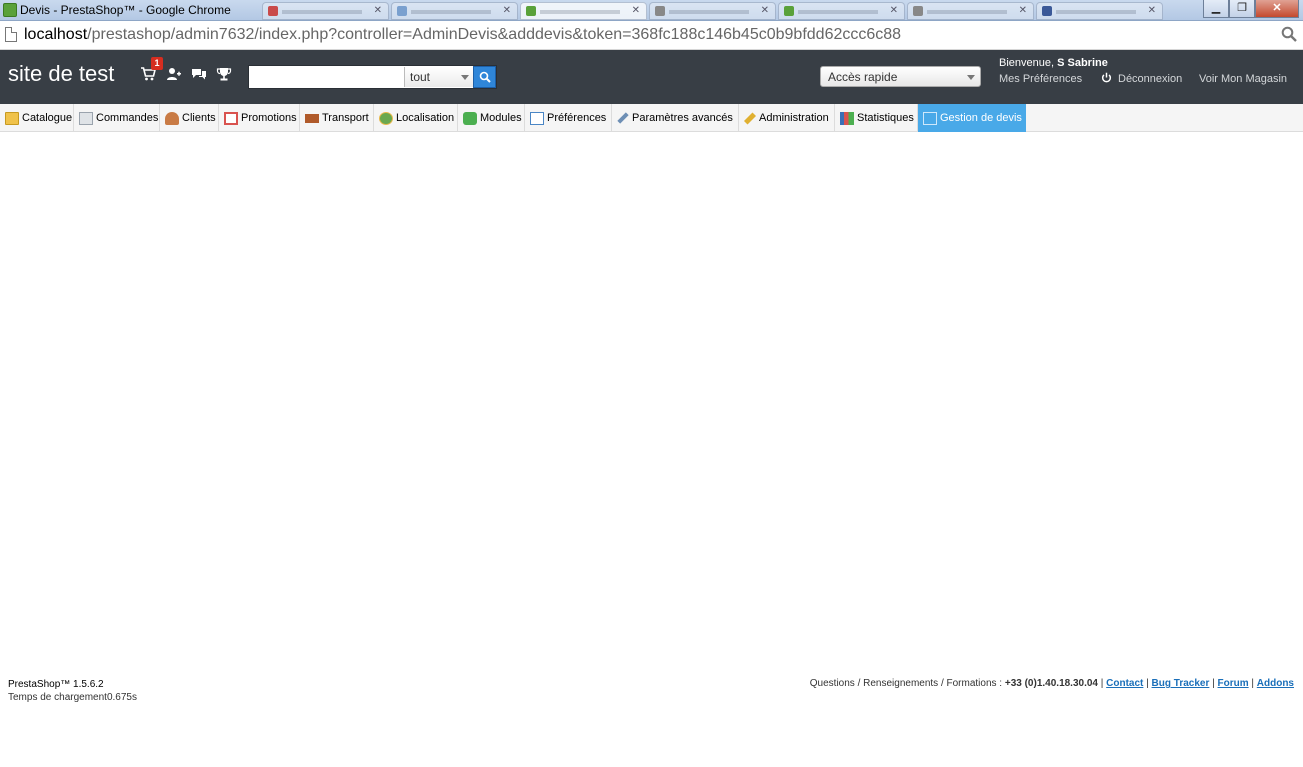  What do you see at coordinates (312, 118) in the screenshot?
I see `truck-icon` at bounding box center [312, 118].